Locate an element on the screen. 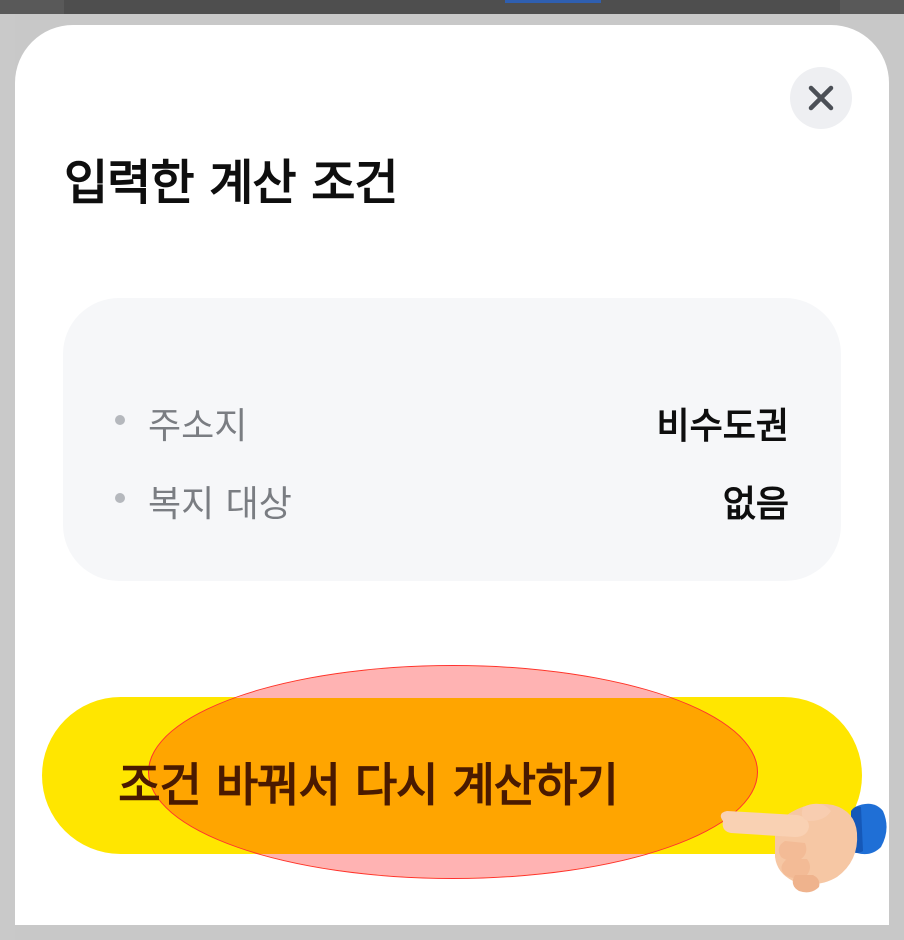 The width and height of the screenshot is (904, 940). condition-label: 복지 대상 is located at coordinates (220, 504).